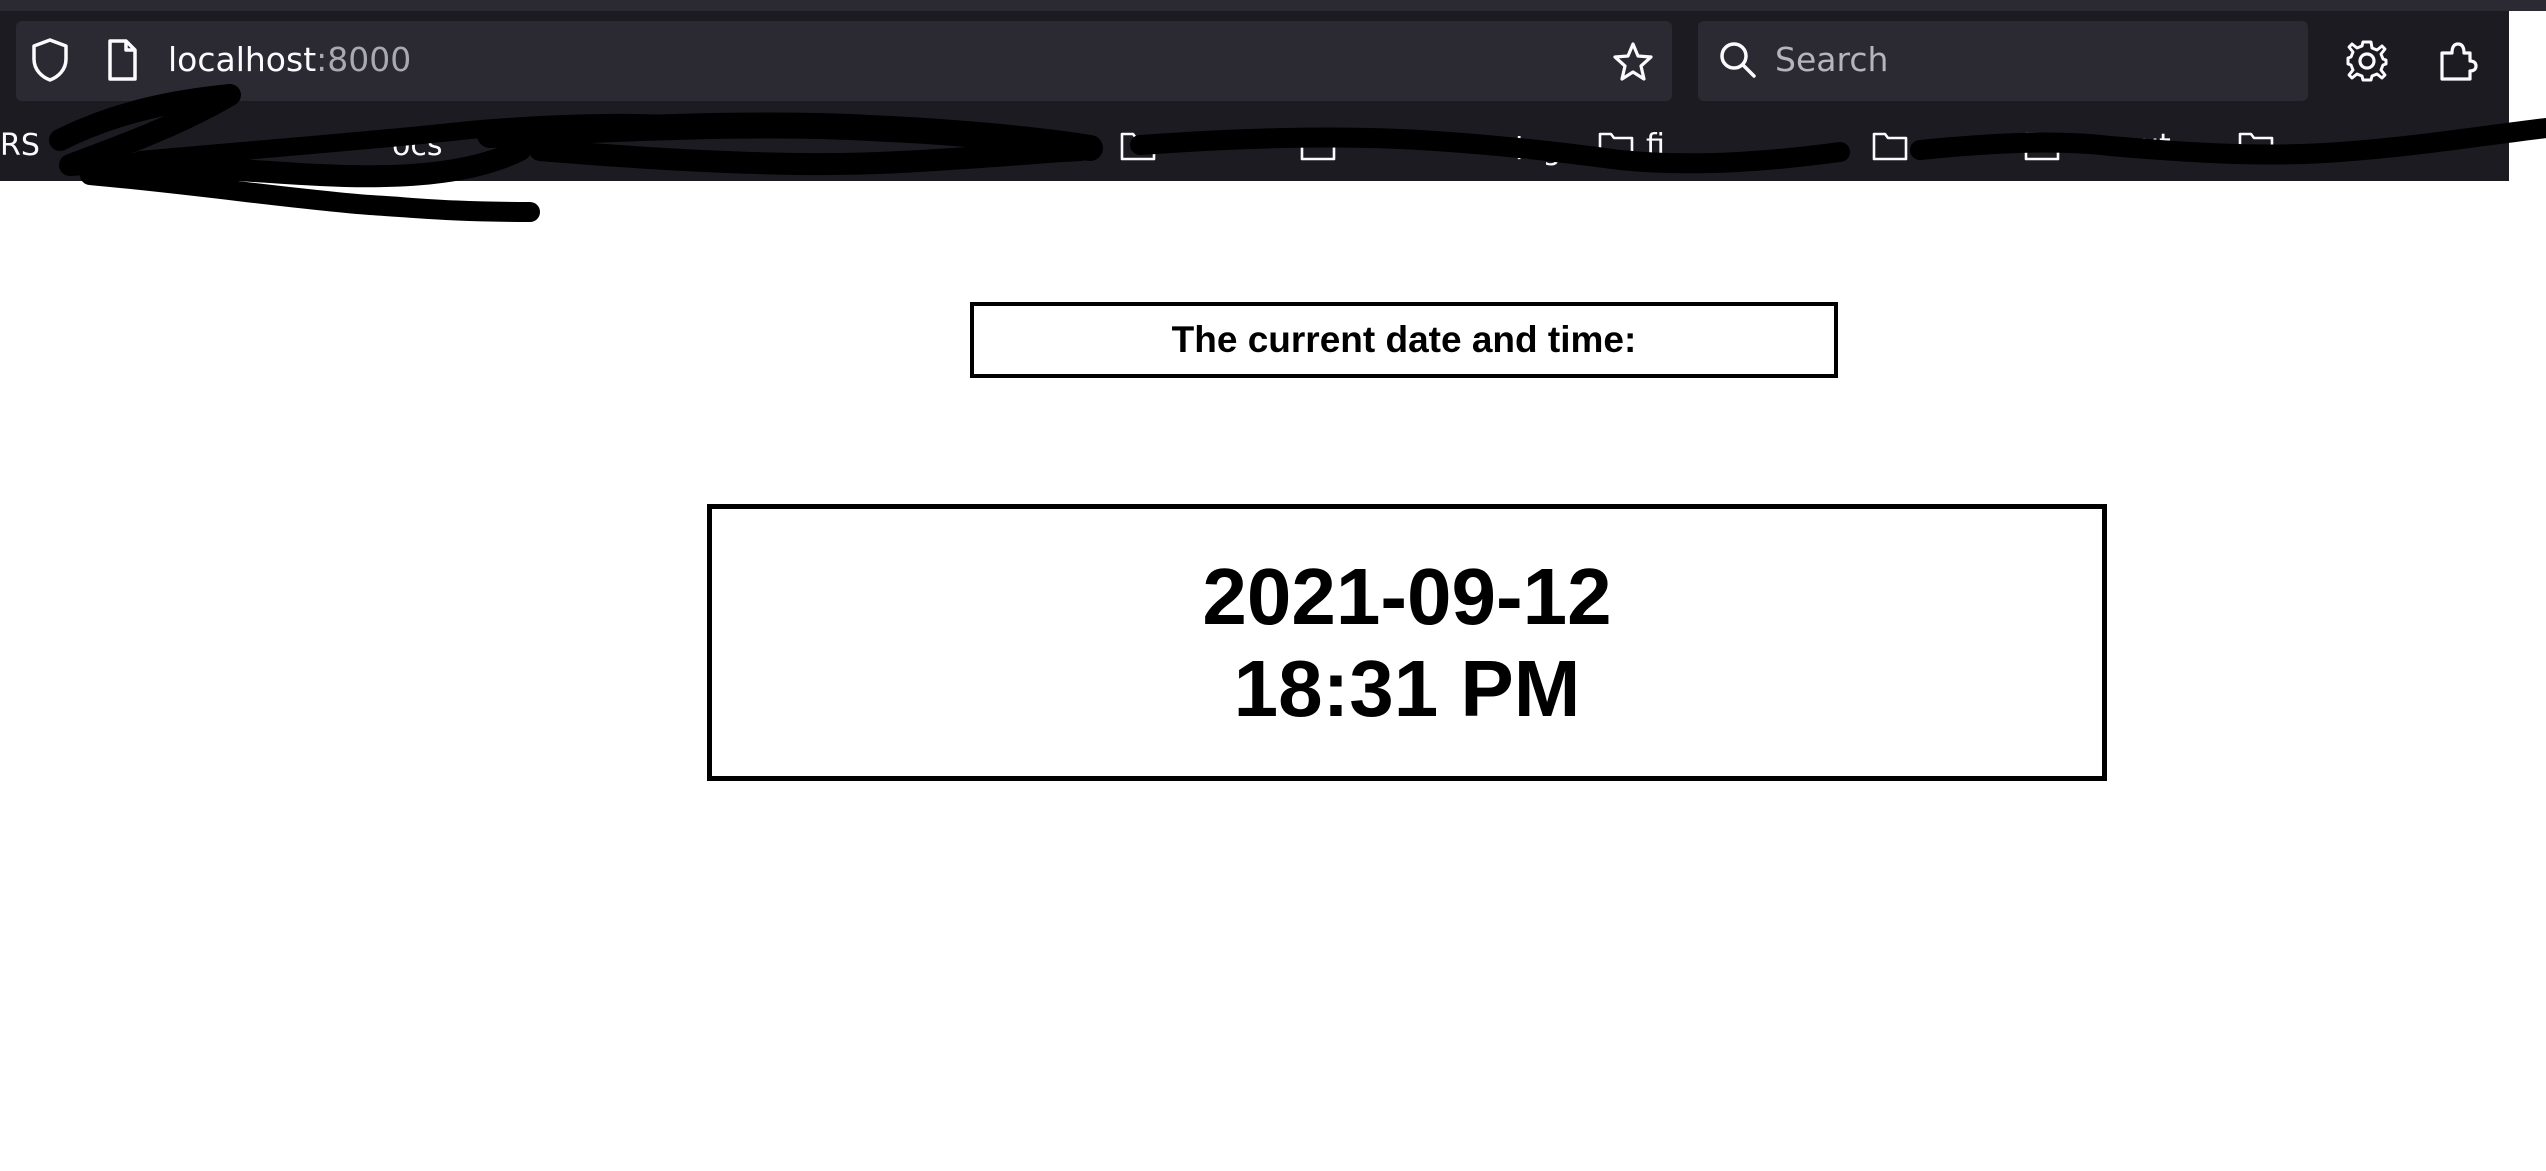  What do you see at coordinates (1407, 688) in the screenshot?
I see `time-text: 18:31 PM` at bounding box center [1407, 688].